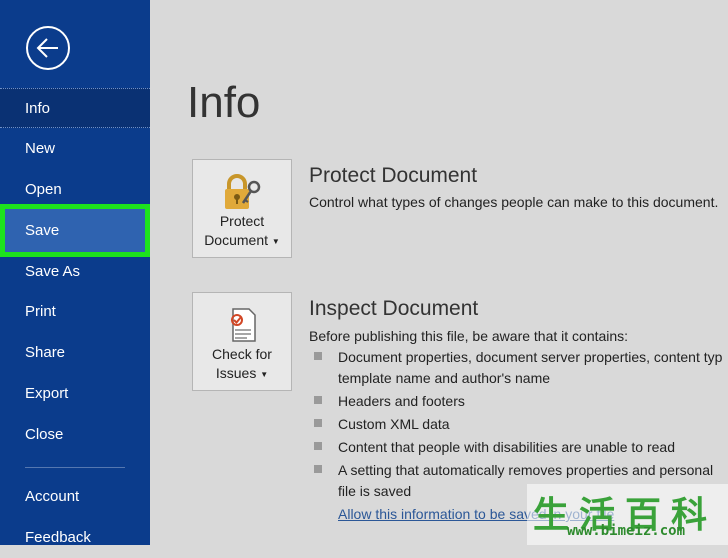  What do you see at coordinates (75, 497) in the screenshot?
I see `nav-item-account: Account` at bounding box center [75, 497].